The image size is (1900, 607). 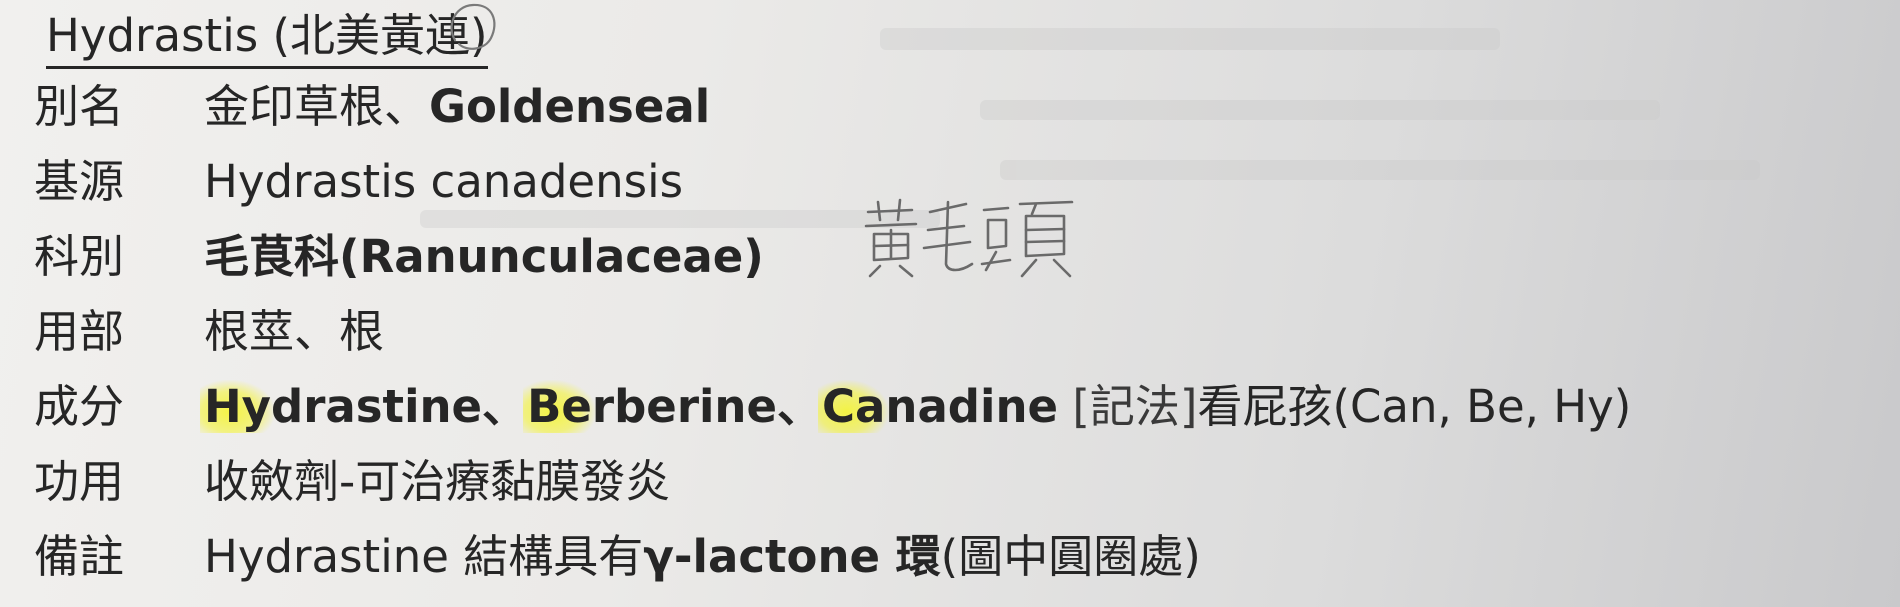 I want to click on field-value: Hydrastis canadensis, so click(x=443, y=181).